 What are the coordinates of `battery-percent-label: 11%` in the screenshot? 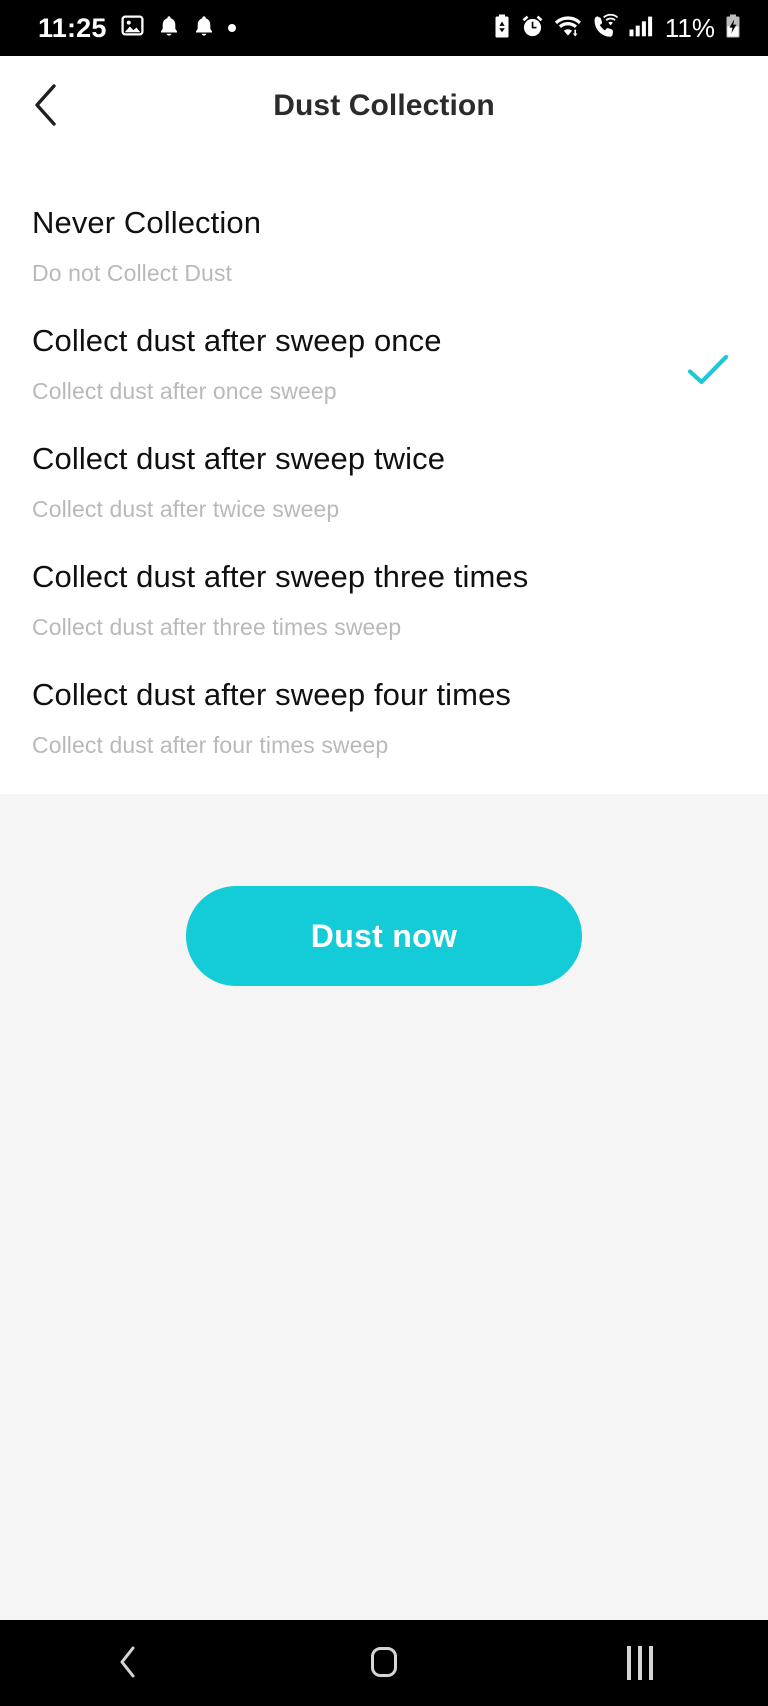 It's located at (689, 28).